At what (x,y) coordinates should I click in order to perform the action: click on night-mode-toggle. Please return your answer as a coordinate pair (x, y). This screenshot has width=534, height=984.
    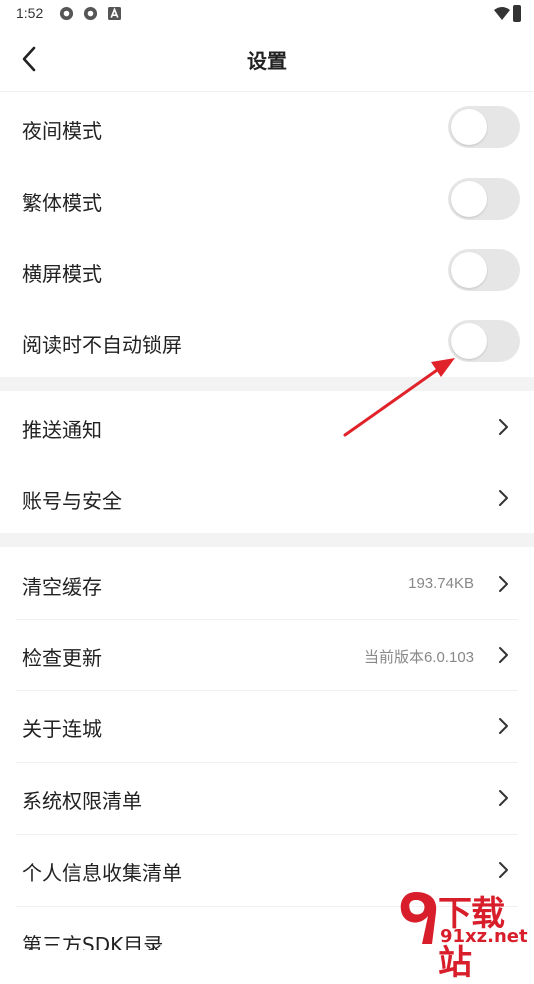
    Looking at the image, I should click on (484, 127).